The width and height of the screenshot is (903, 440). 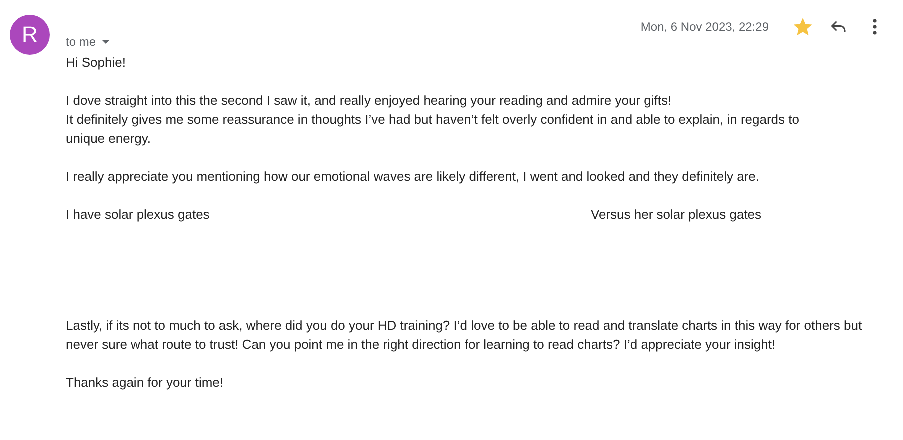 What do you see at coordinates (30, 35) in the screenshot?
I see `avatar: R` at bounding box center [30, 35].